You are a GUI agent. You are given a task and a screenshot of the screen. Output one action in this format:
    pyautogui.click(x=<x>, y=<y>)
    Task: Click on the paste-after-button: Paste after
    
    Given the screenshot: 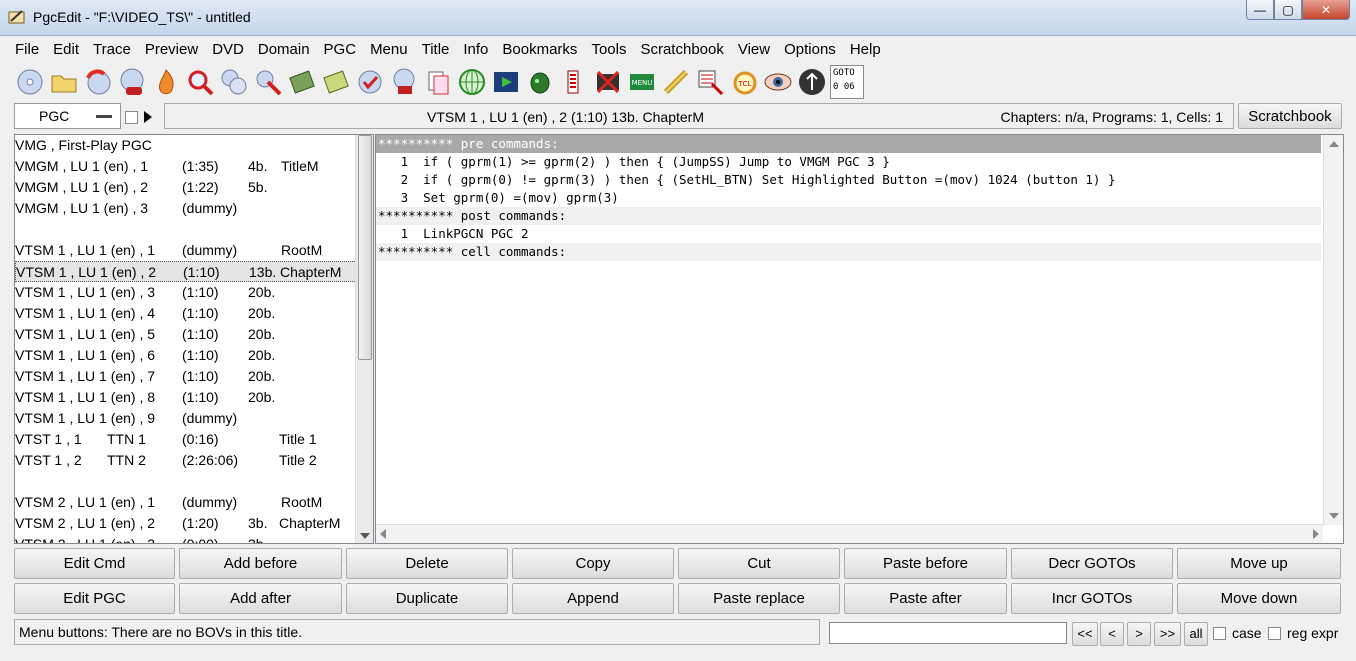 What is the action you would take?
    pyautogui.click(x=925, y=598)
    